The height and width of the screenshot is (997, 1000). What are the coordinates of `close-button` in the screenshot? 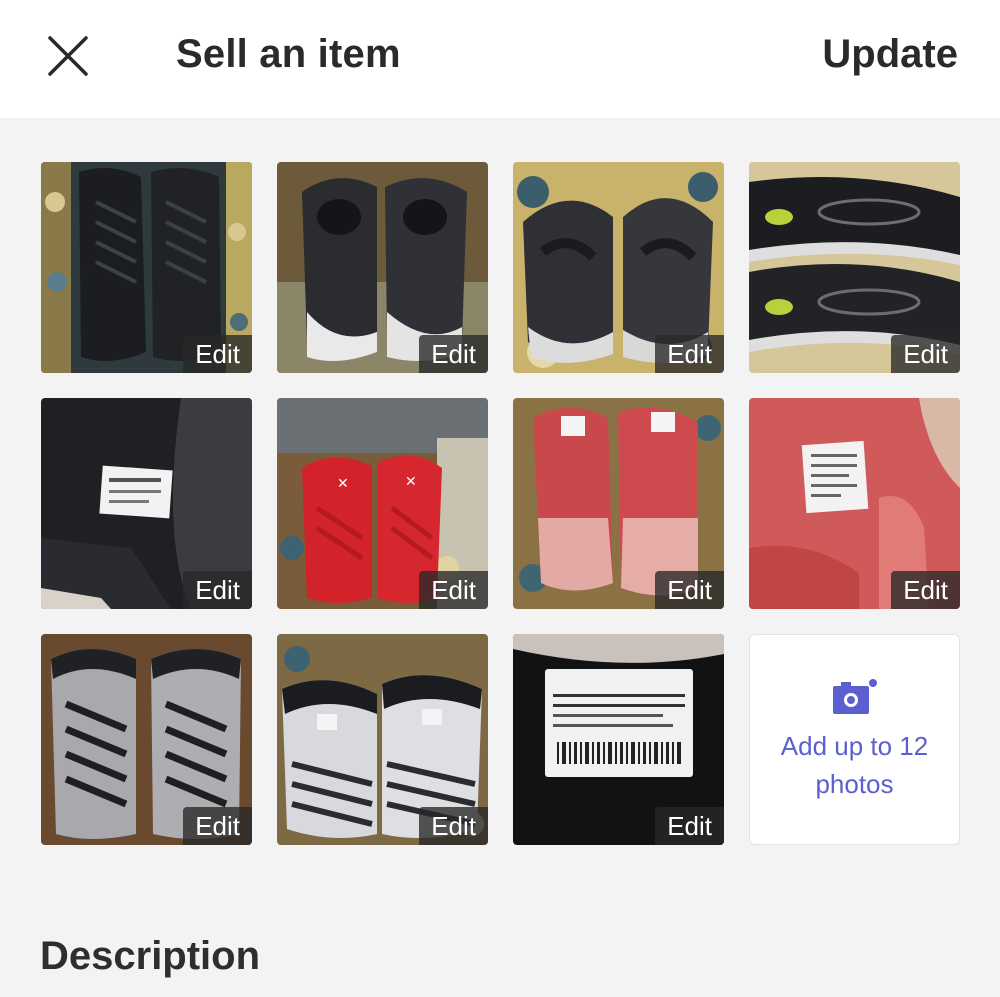 It's located at (68, 56).